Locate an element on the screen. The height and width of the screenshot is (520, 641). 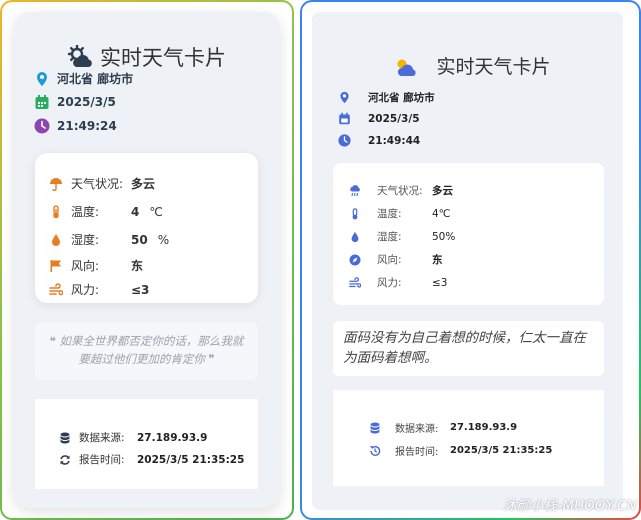
left-location-text: 河北省 廊坊市 is located at coordinates (95, 79).